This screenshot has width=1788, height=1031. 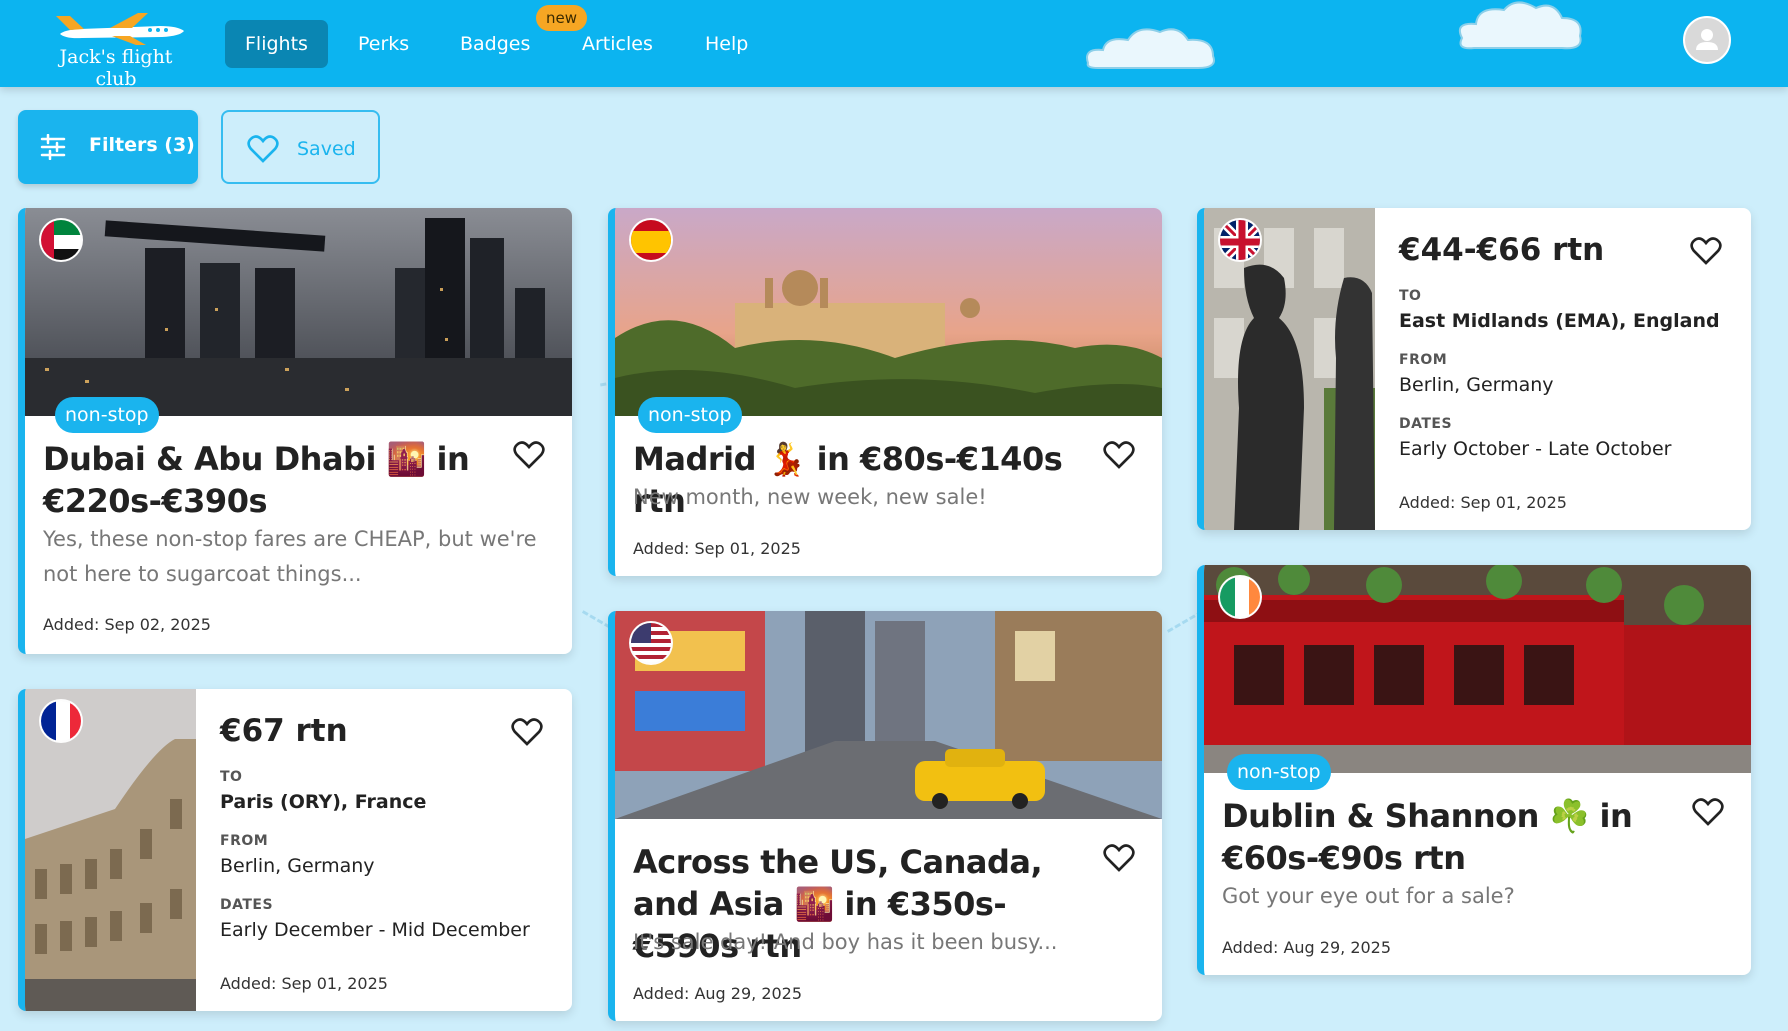 I want to click on logo: Jack's flight club, so click(x=116, y=51).